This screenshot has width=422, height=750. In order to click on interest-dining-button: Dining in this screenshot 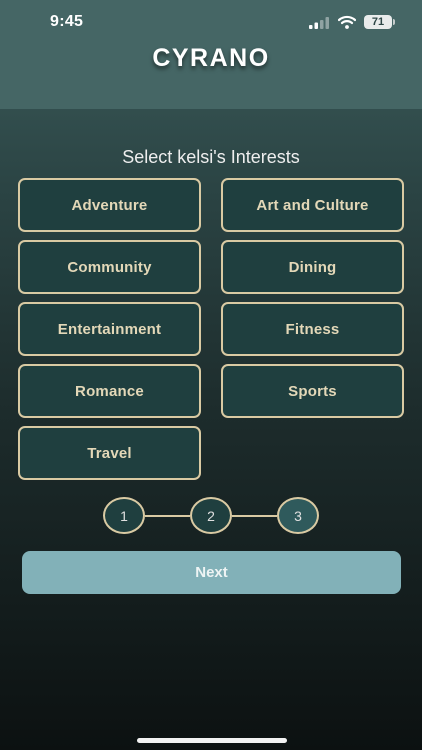, I will do `click(312, 267)`.